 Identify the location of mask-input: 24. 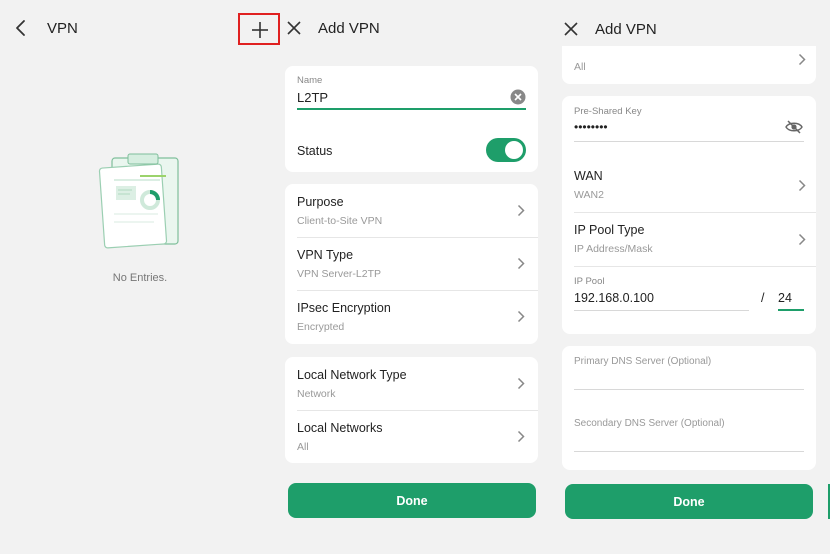
(785, 298).